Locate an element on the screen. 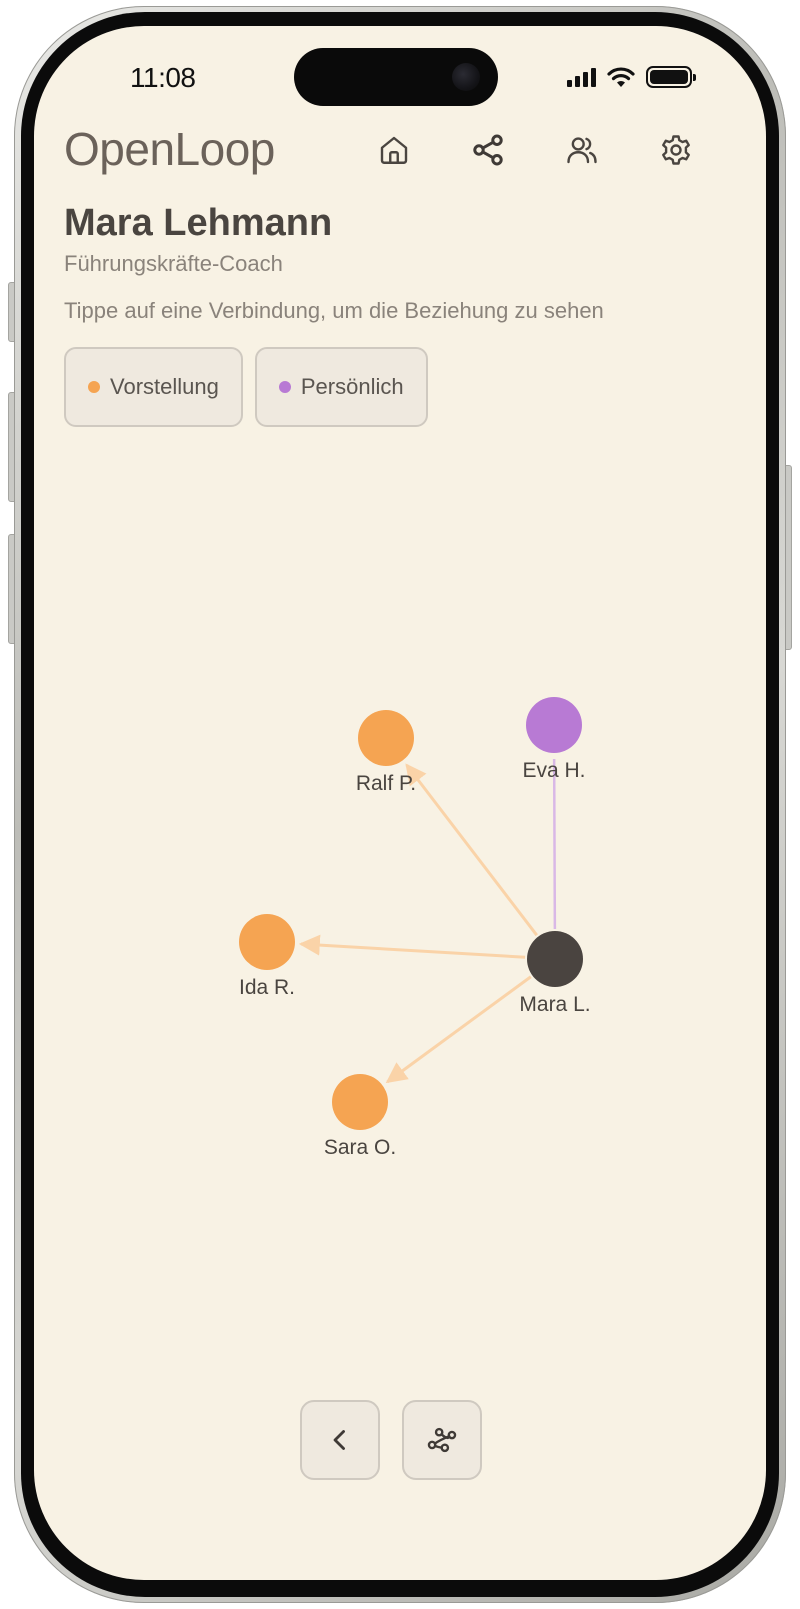 The width and height of the screenshot is (800, 1609). node-label: Mara L. is located at coordinates (554, 1004).